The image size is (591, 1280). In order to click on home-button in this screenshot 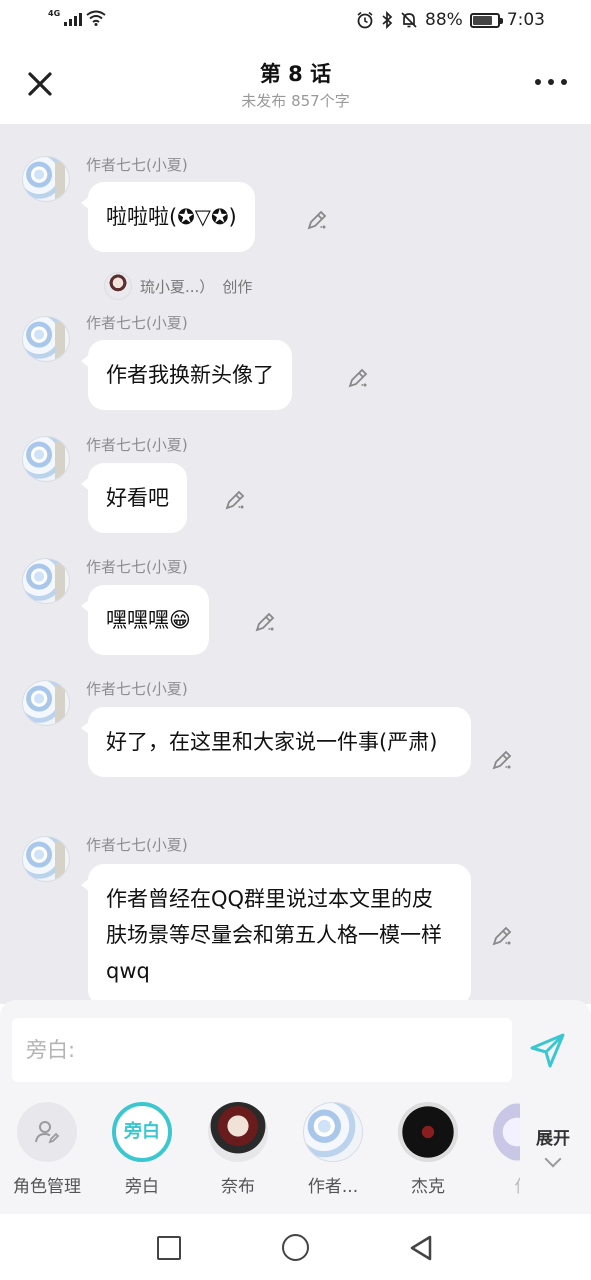, I will do `click(295, 1247)`.